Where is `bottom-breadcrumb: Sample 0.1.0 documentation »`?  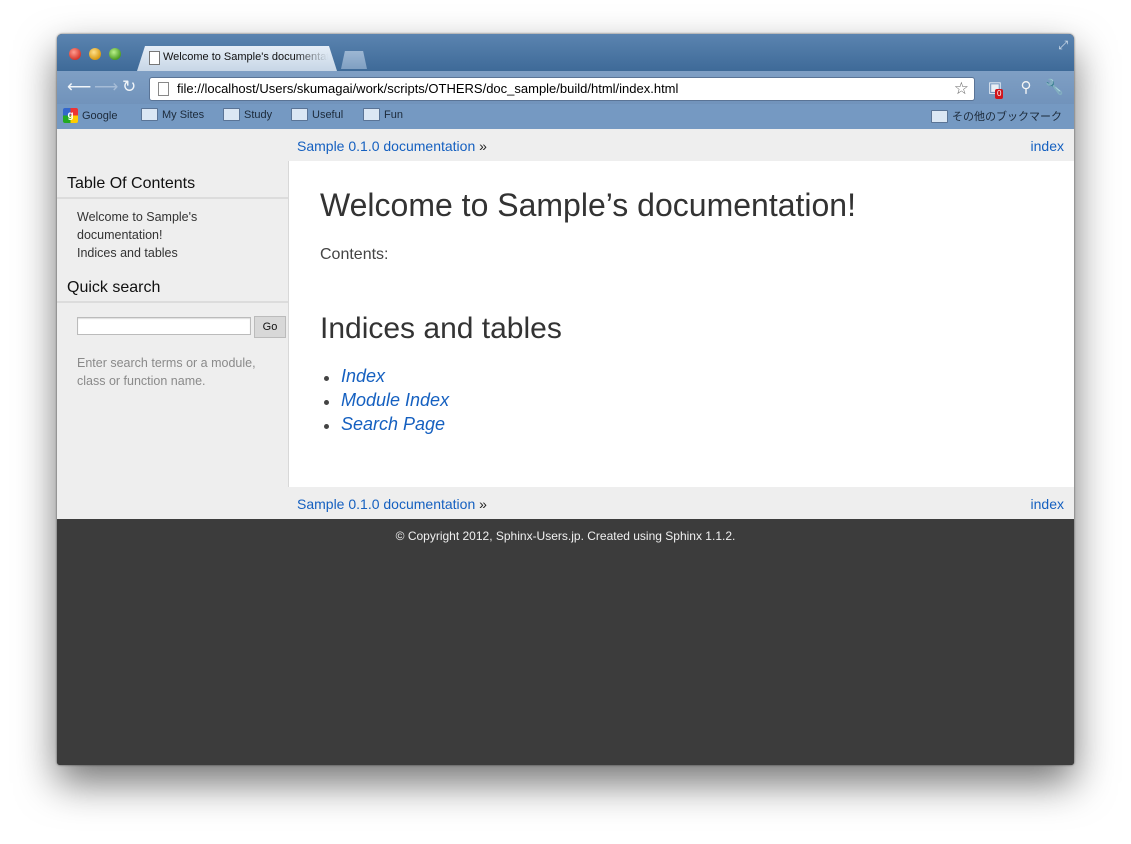
bottom-breadcrumb: Sample 0.1.0 documentation » is located at coordinates (392, 504).